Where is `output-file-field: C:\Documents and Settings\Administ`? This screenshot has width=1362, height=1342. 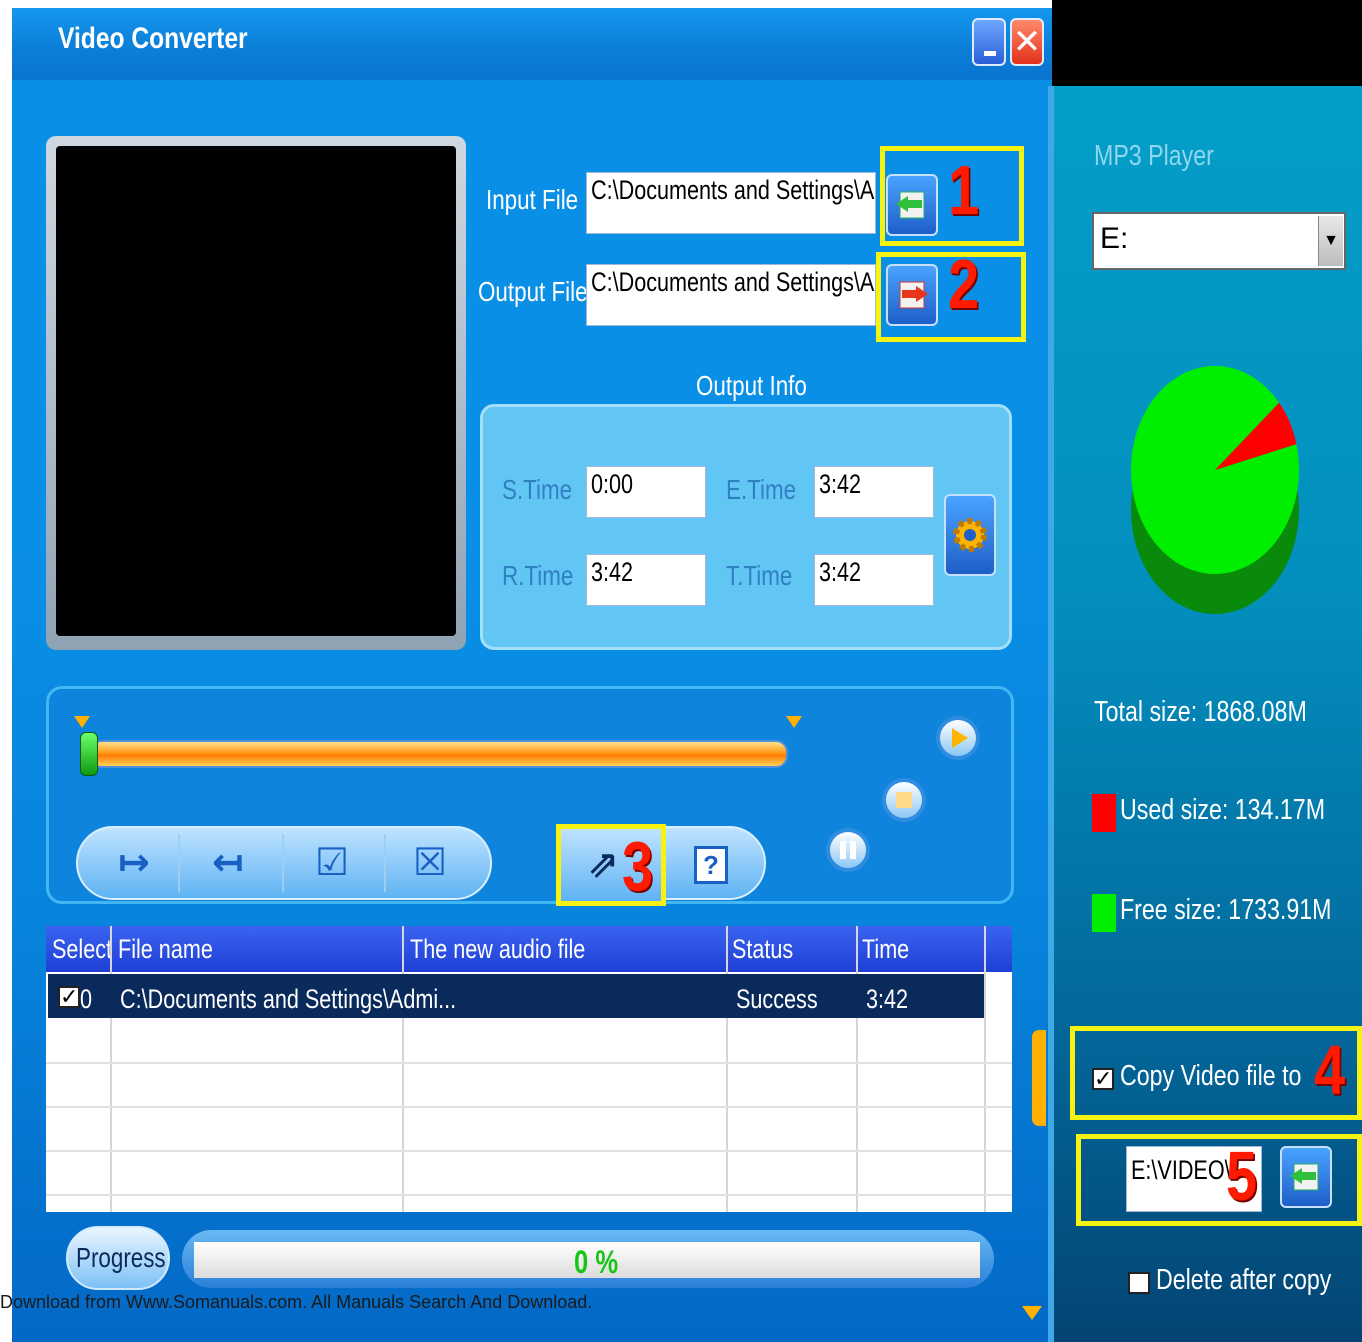 output-file-field: C:\Documents and Settings\Administ is located at coordinates (731, 295).